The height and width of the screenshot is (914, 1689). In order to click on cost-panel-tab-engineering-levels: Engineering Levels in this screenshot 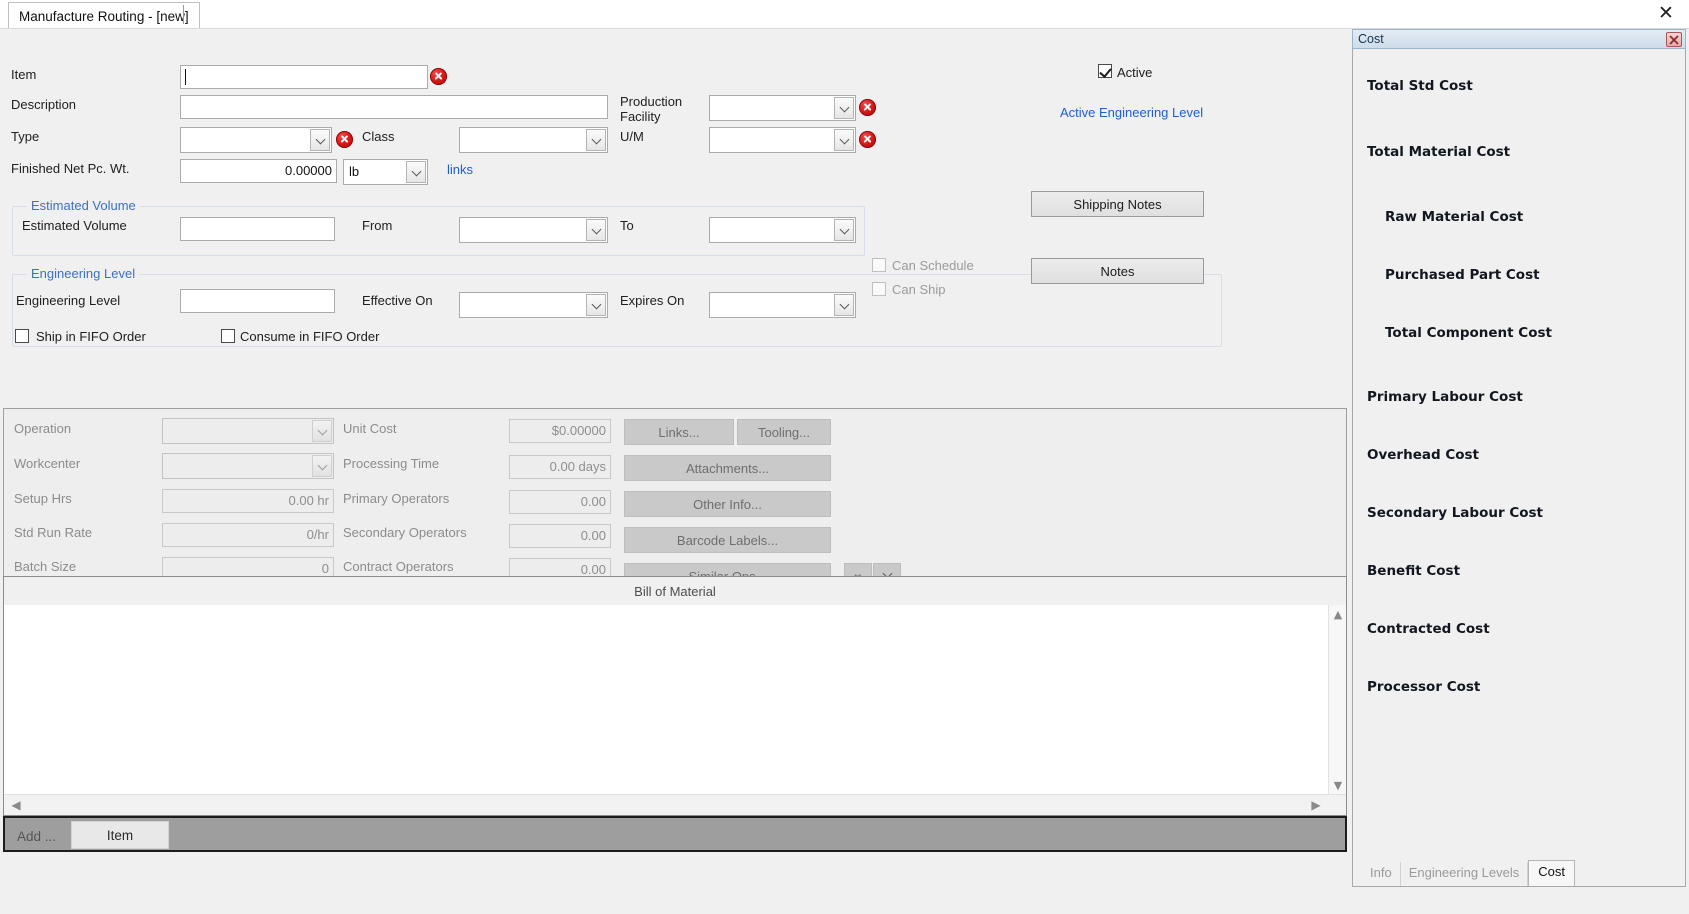, I will do `click(1465, 874)`.